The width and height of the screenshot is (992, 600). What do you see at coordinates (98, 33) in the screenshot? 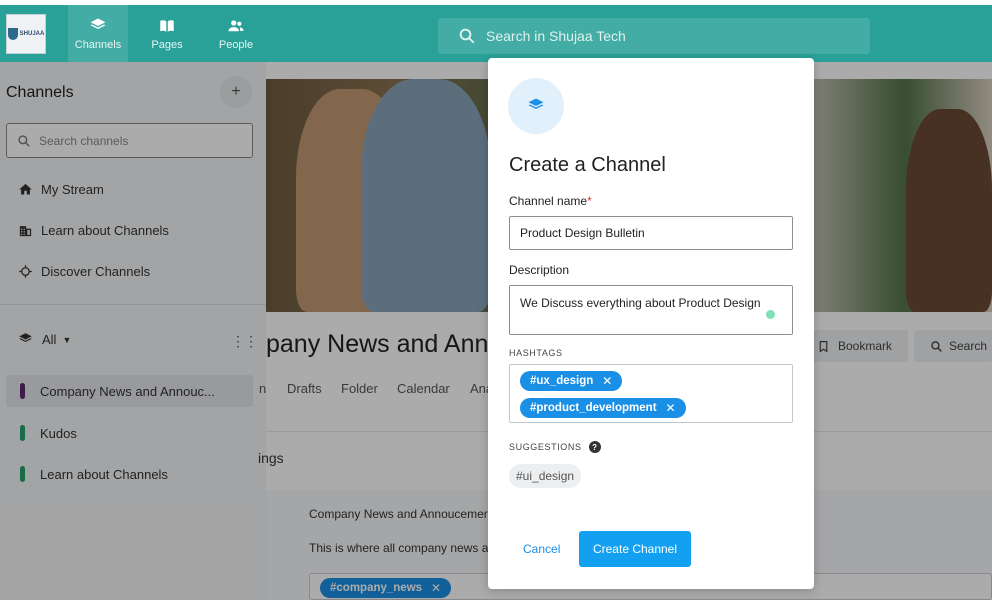
I see `nav-channels: Channels` at bounding box center [98, 33].